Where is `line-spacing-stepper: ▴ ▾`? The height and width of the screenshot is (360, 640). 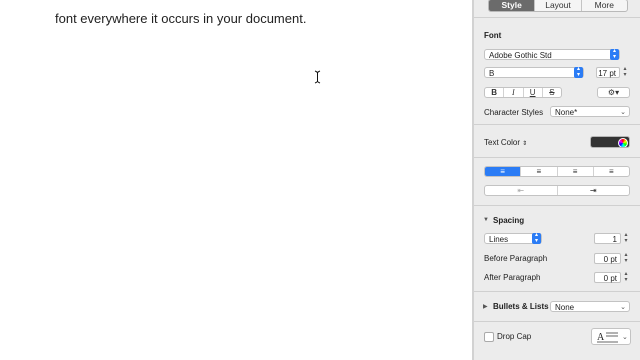 line-spacing-stepper: ▴ ▾ is located at coordinates (626, 238).